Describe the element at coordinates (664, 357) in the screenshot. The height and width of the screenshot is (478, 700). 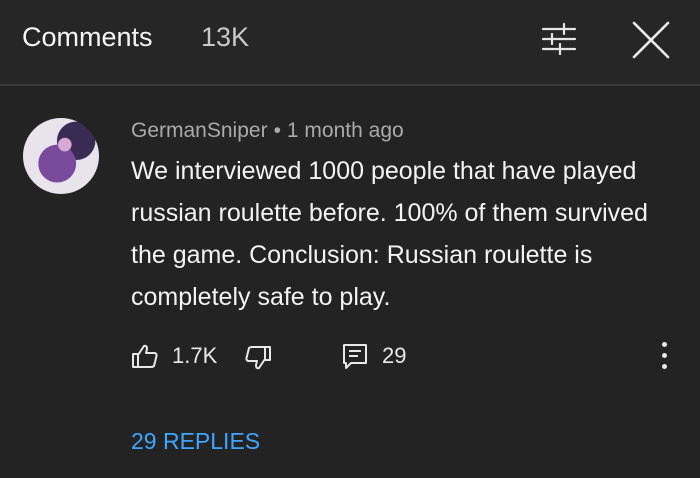
I see `more-options-icon` at that location.